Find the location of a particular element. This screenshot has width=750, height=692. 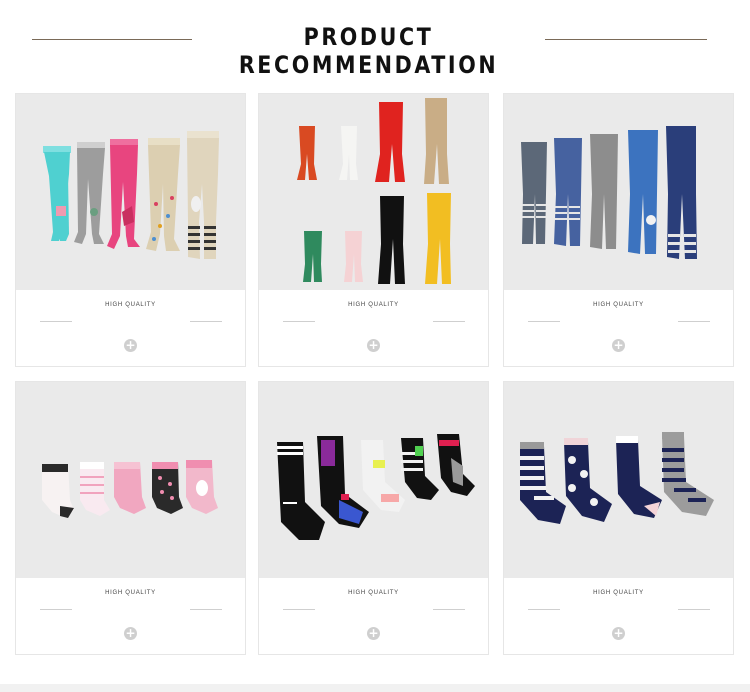

footer-strip is located at coordinates (375, 688).